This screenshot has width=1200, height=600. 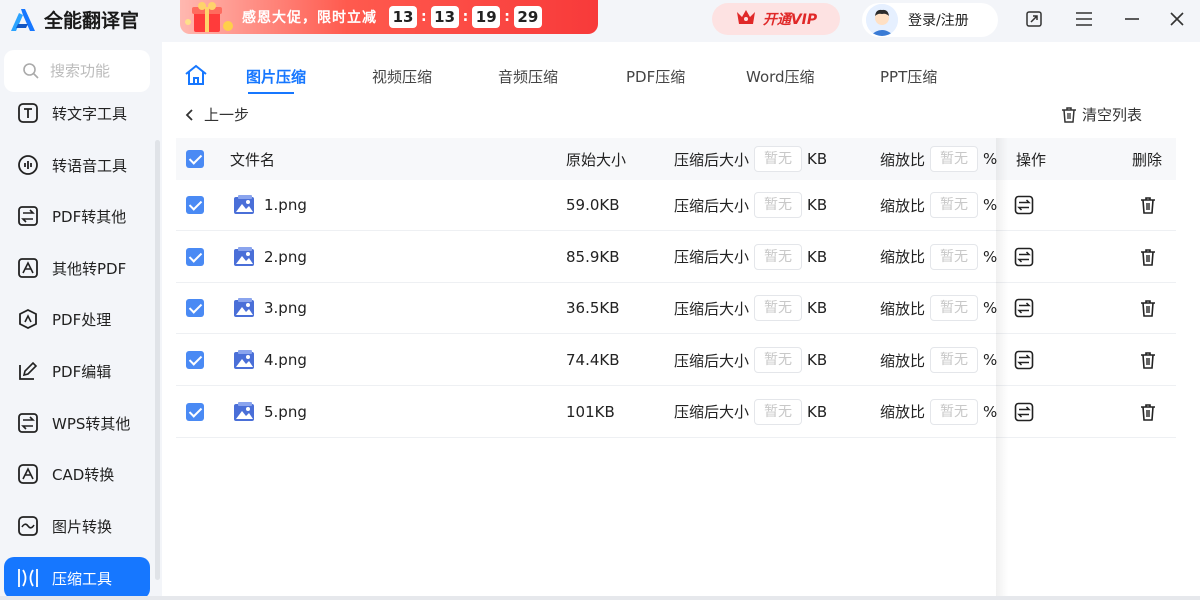 What do you see at coordinates (930, 20) in the screenshot?
I see `login-button: 登录/注册` at bounding box center [930, 20].